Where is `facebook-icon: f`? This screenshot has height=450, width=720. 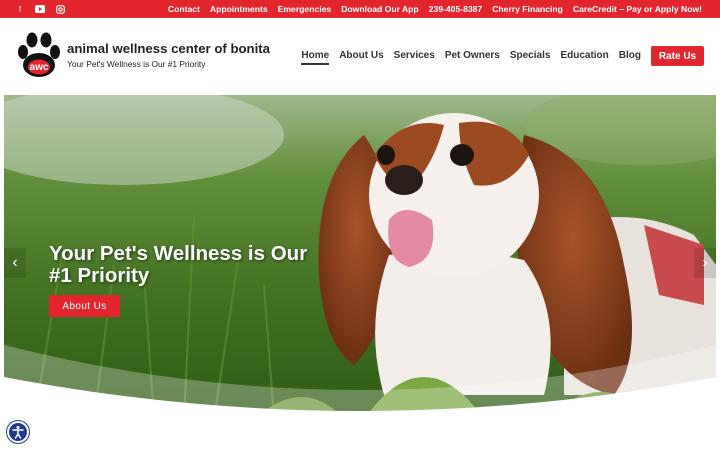
facebook-icon: f is located at coordinates (20, 9).